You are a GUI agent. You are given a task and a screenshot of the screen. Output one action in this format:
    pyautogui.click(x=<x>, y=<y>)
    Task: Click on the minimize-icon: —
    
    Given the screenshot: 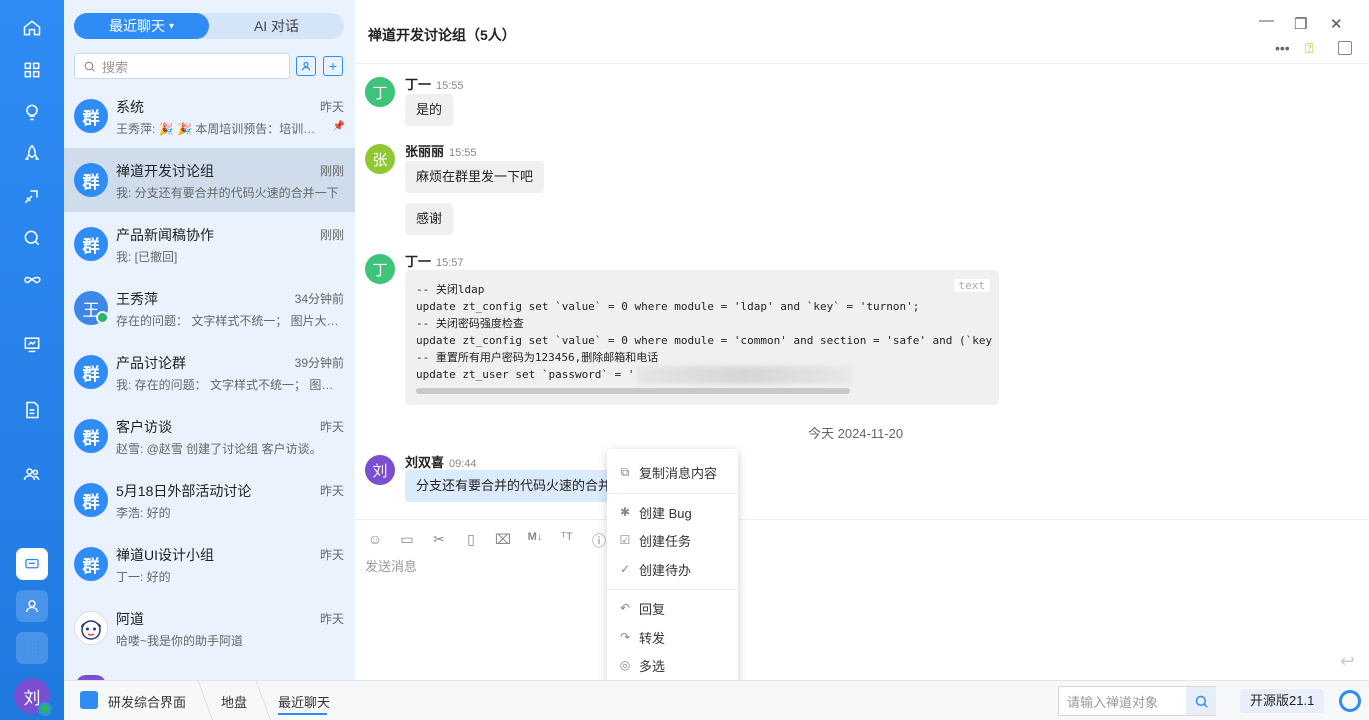 What is the action you would take?
    pyautogui.click(x=1266, y=20)
    